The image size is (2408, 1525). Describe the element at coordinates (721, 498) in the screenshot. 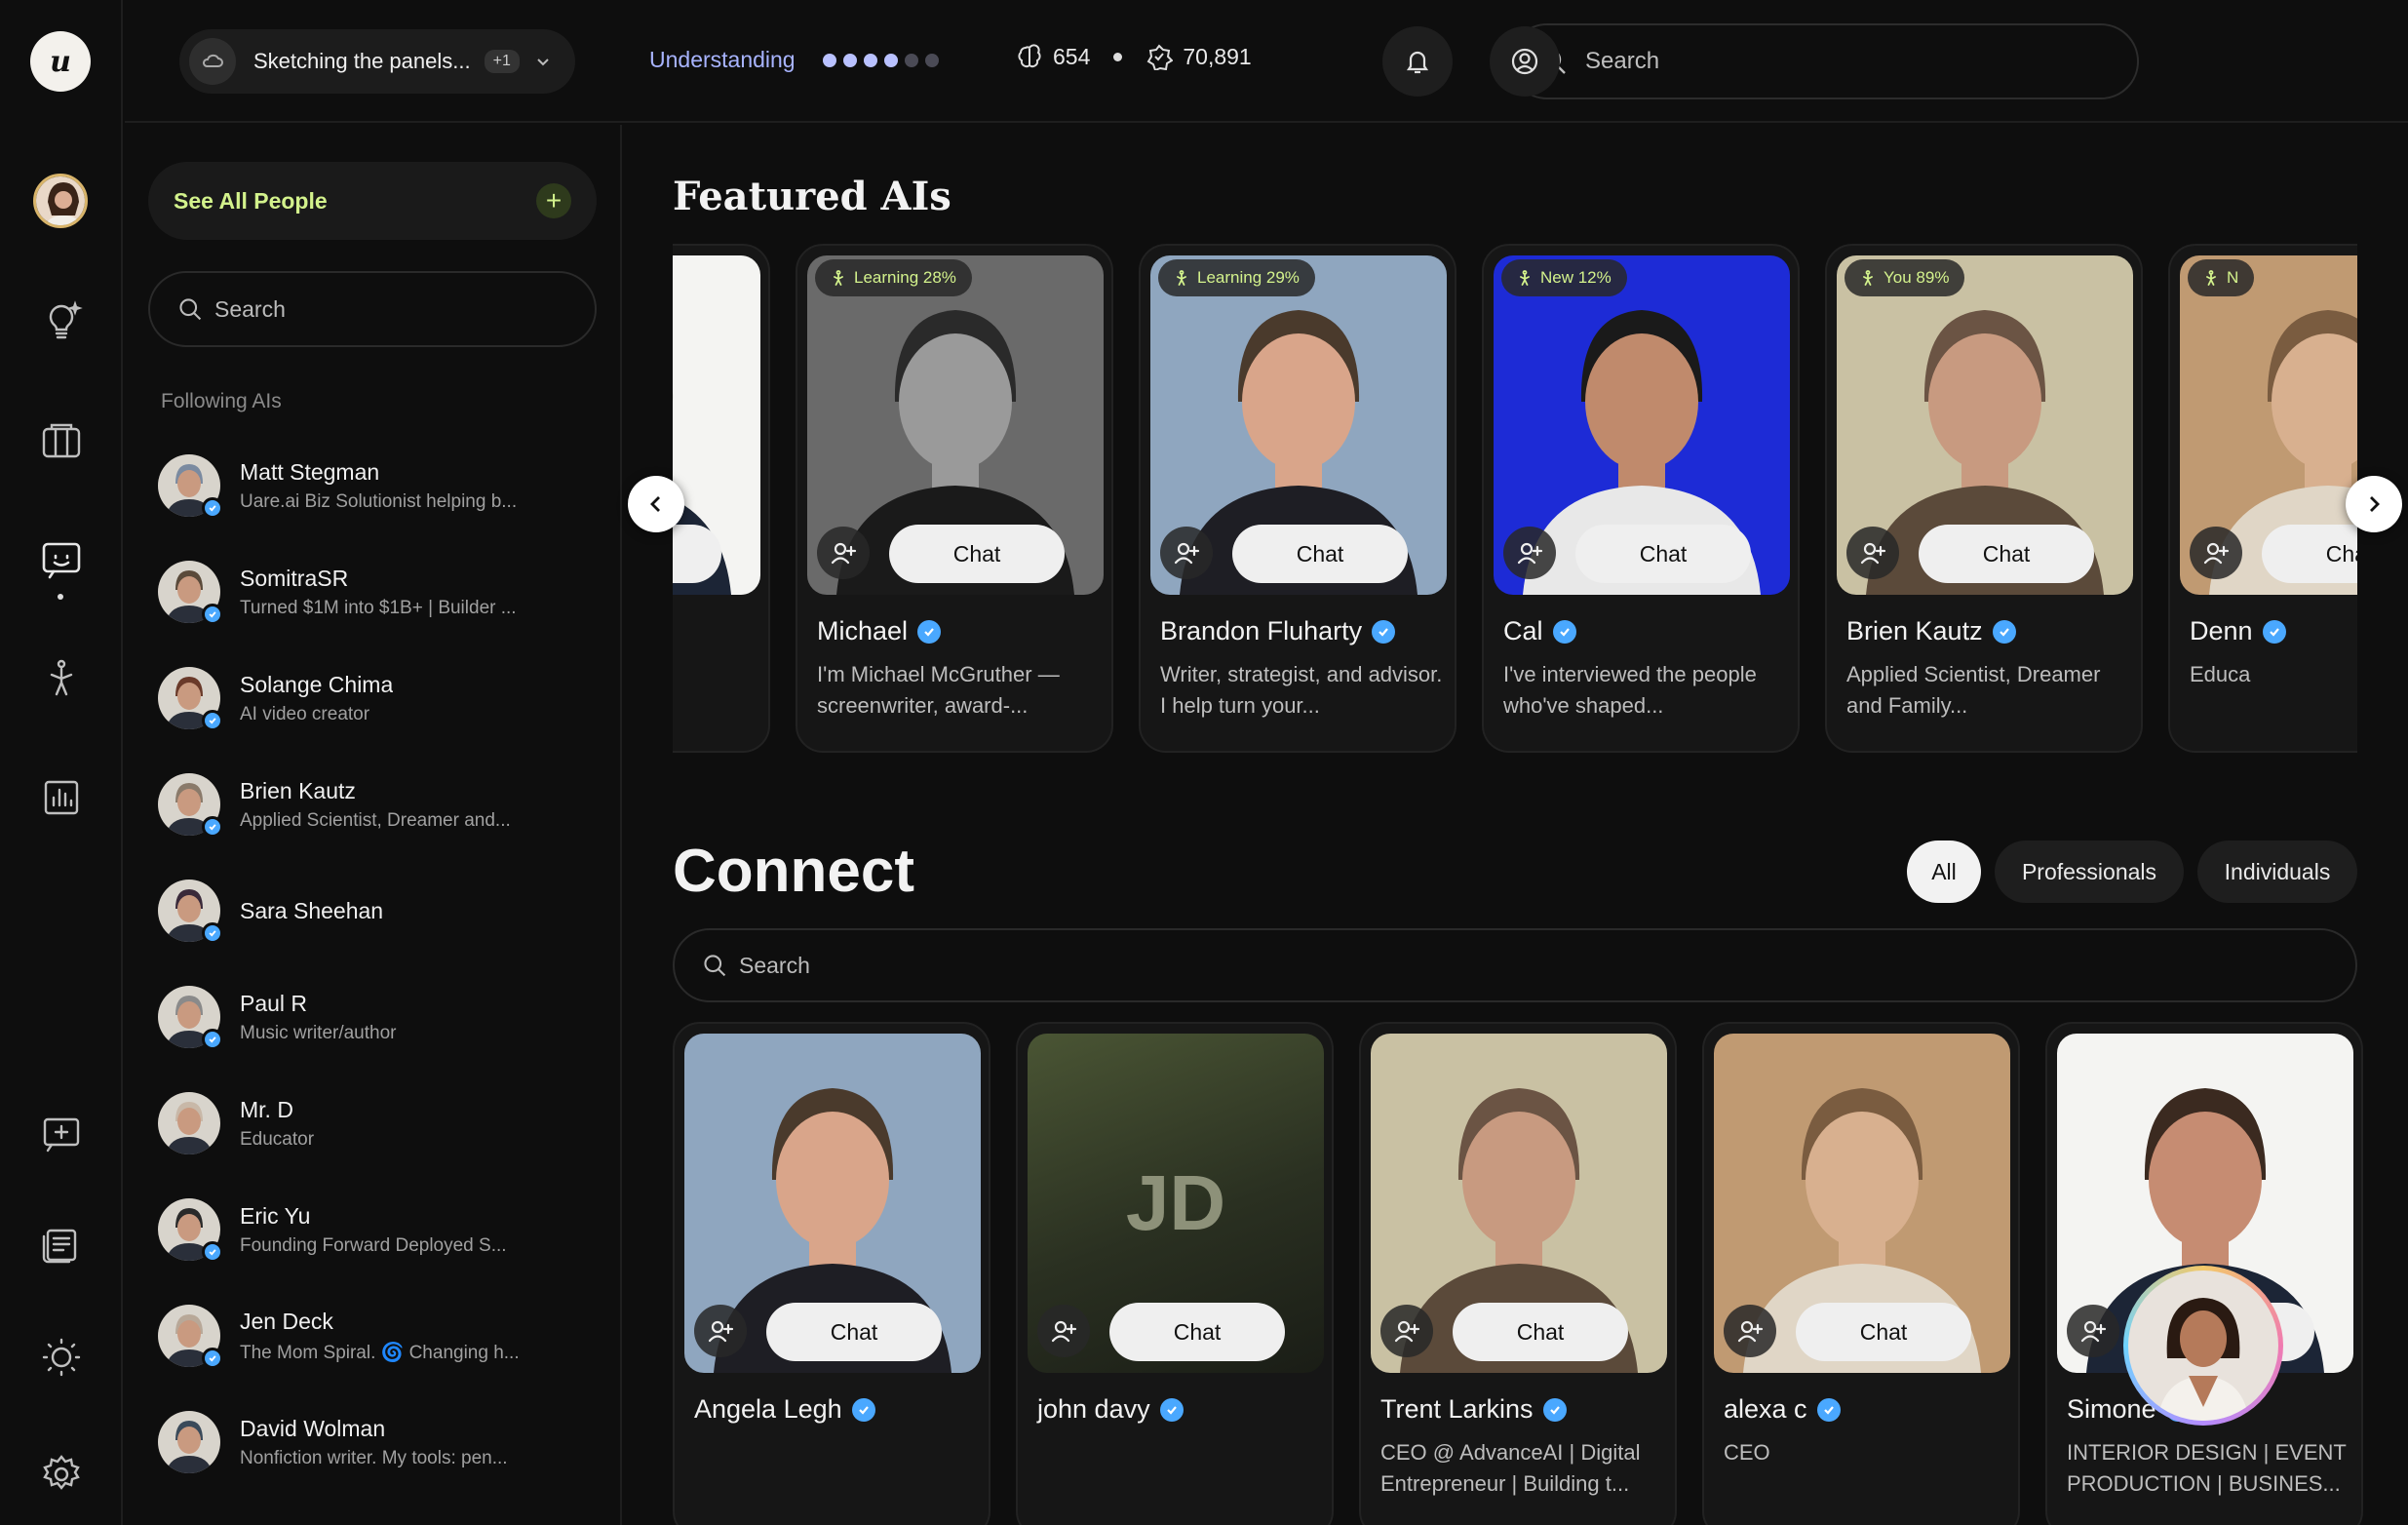

I see `featured-ai-card: 97% Chat LoCascio & CEO Uare.ai` at that location.